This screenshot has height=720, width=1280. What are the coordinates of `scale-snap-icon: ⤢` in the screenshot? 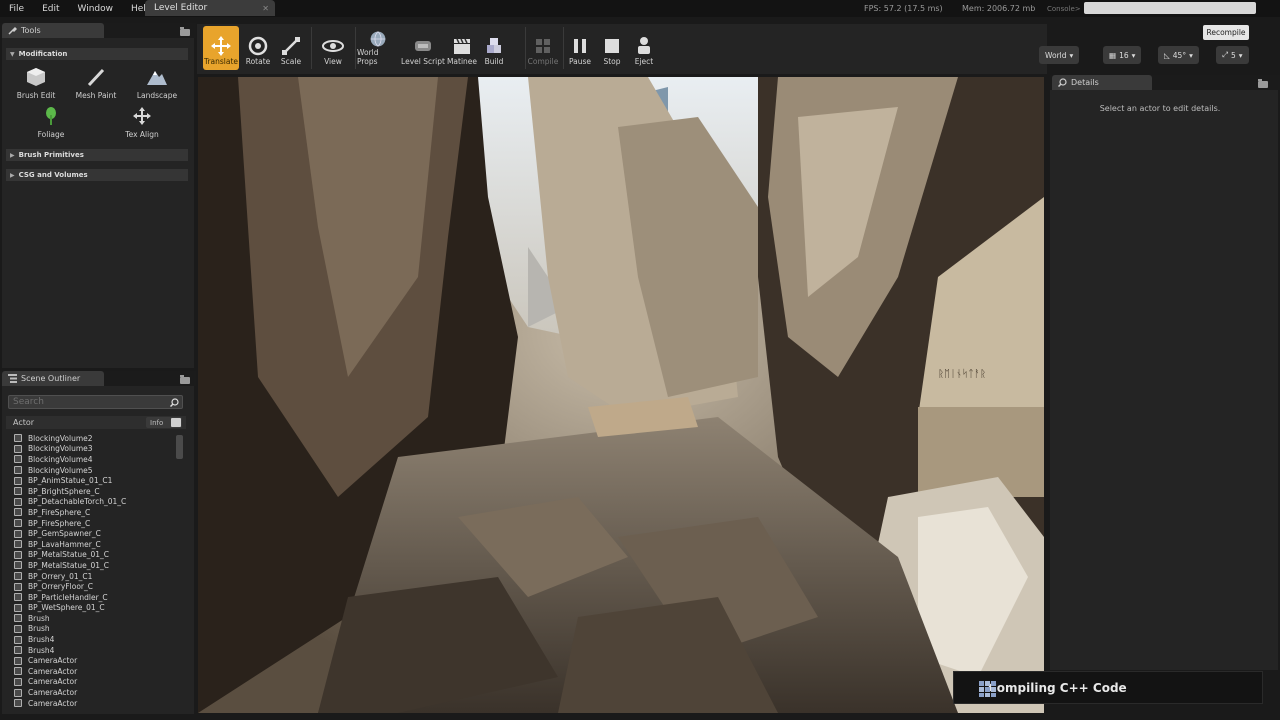 It's located at (1225, 54).